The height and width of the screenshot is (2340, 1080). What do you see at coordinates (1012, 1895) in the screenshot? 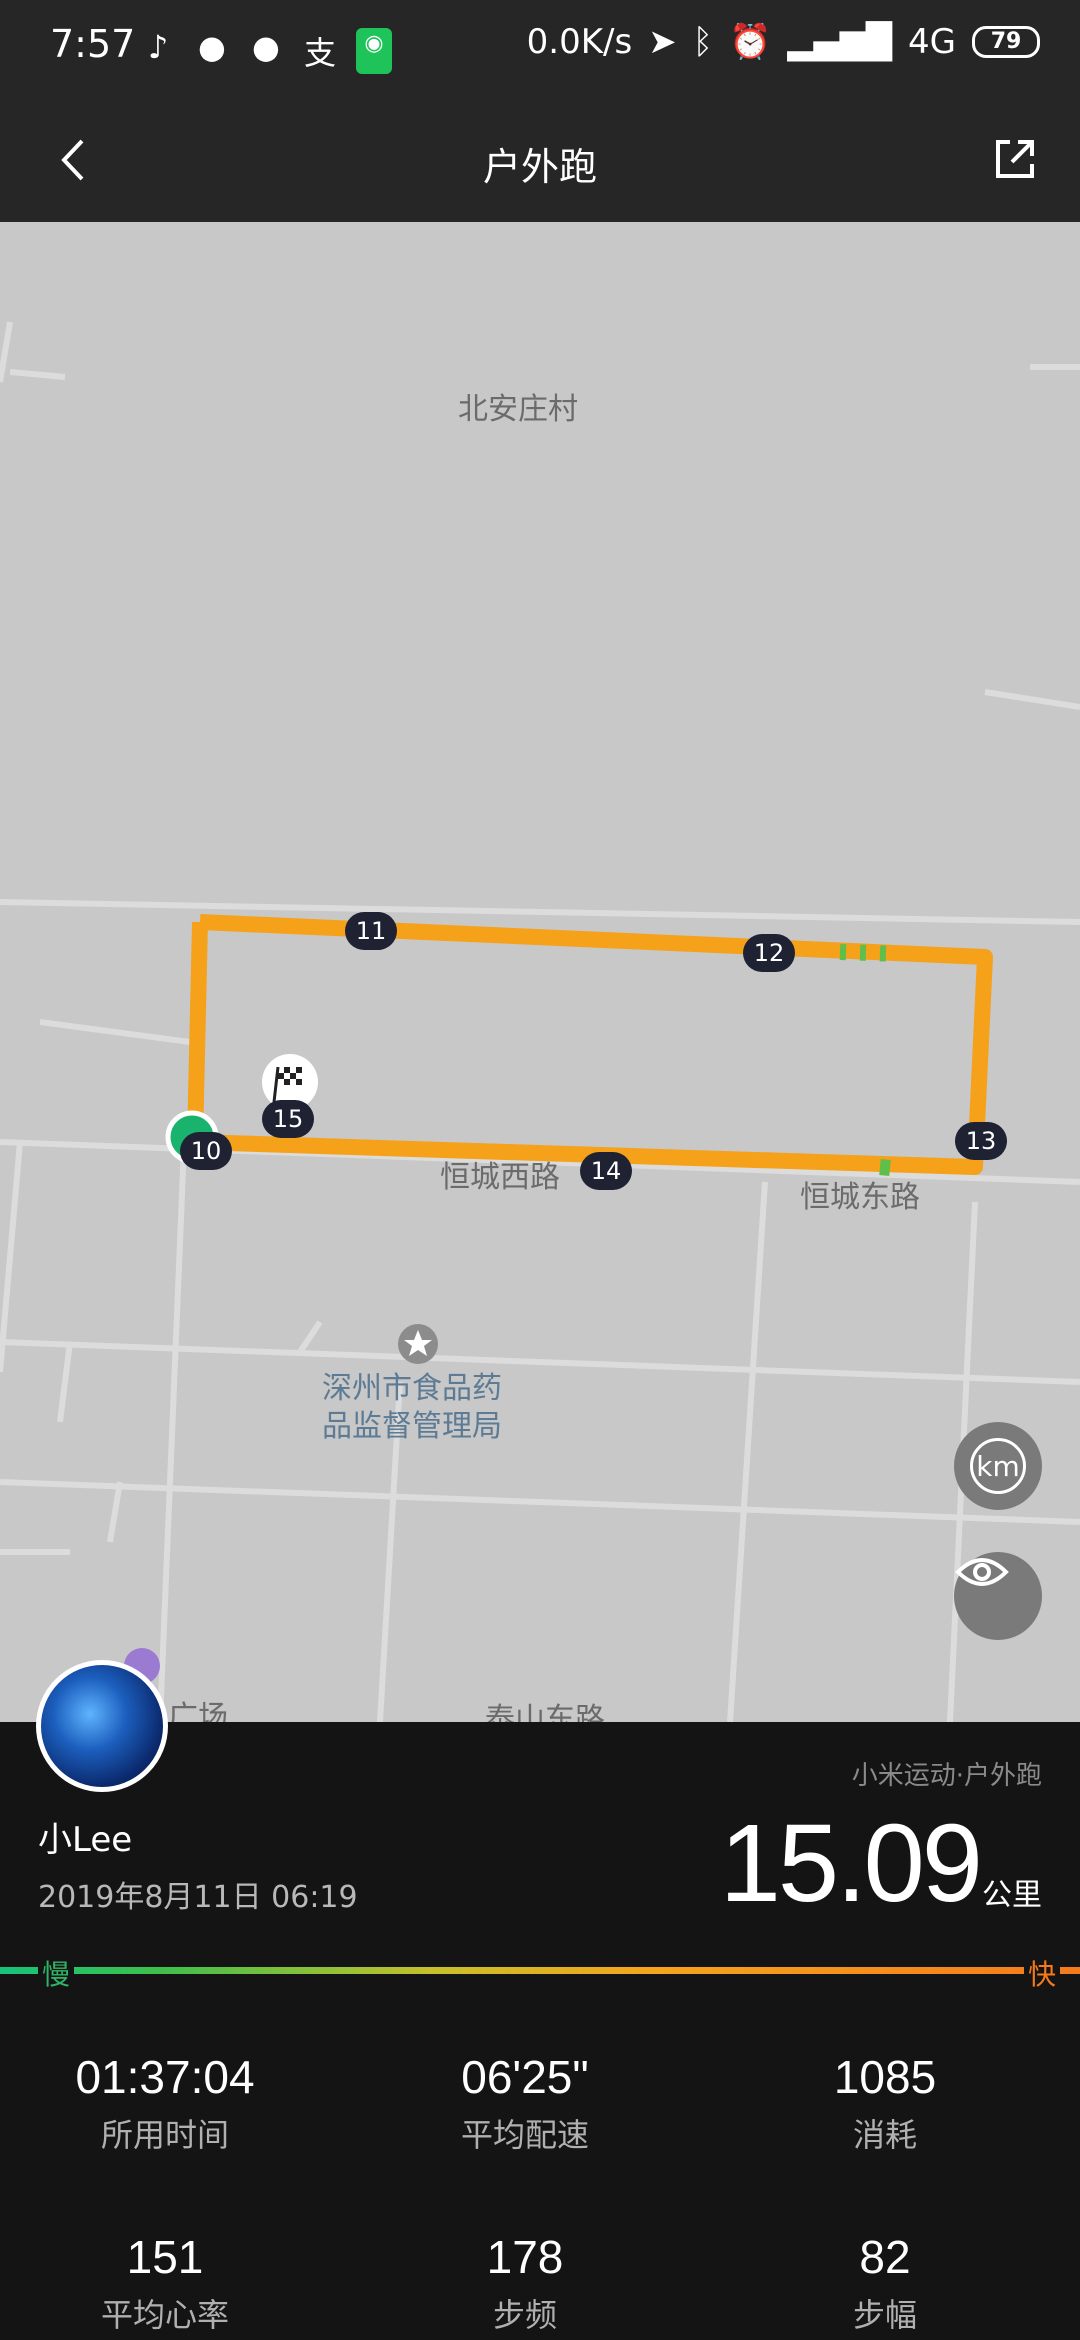
I see `distance-unit: 公里` at bounding box center [1012, 1895].